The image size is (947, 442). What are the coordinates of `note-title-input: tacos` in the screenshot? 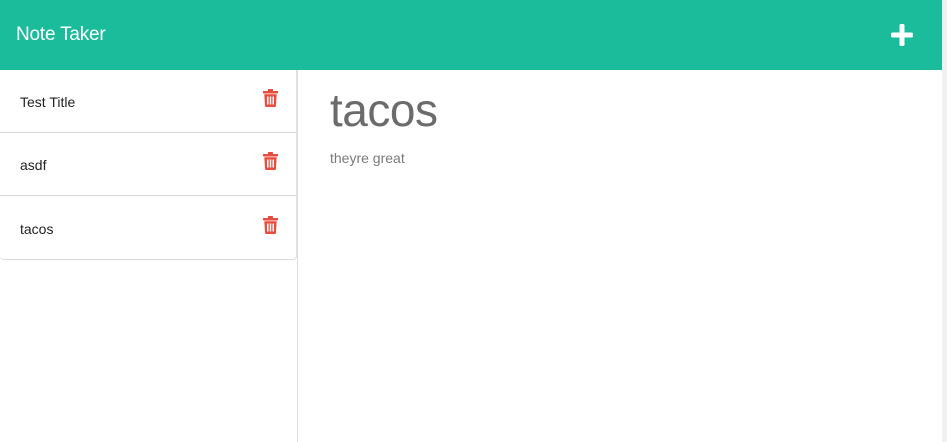 It's located at (620, 110).